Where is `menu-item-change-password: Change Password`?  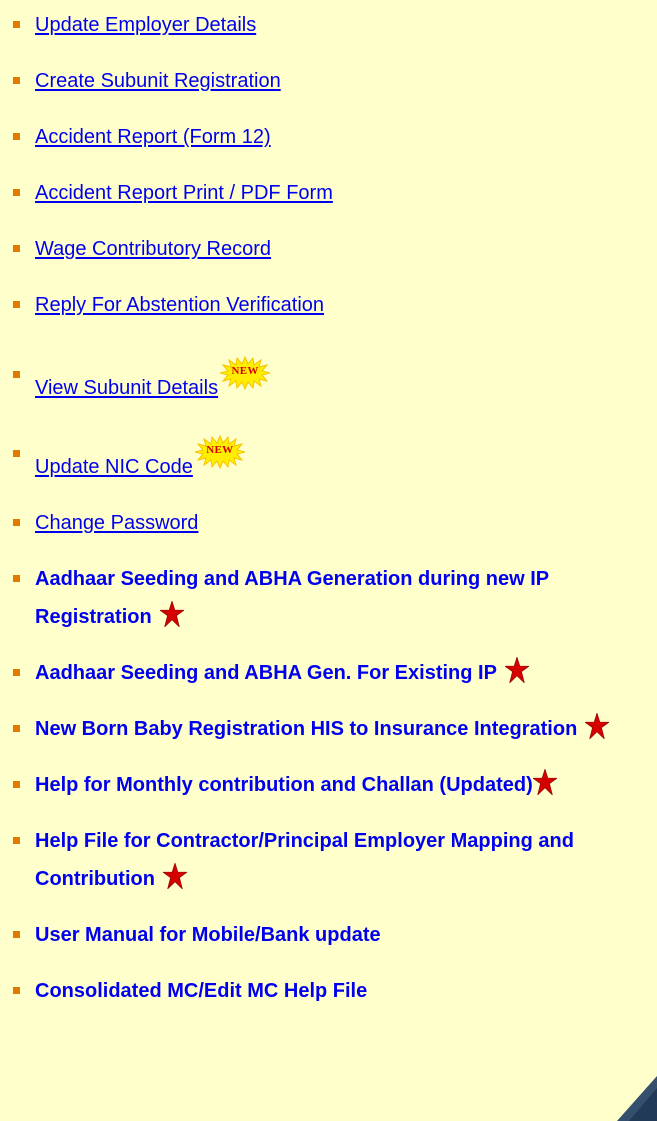
menu-item-change-password: Change Password is located at coordinates (328, 523).